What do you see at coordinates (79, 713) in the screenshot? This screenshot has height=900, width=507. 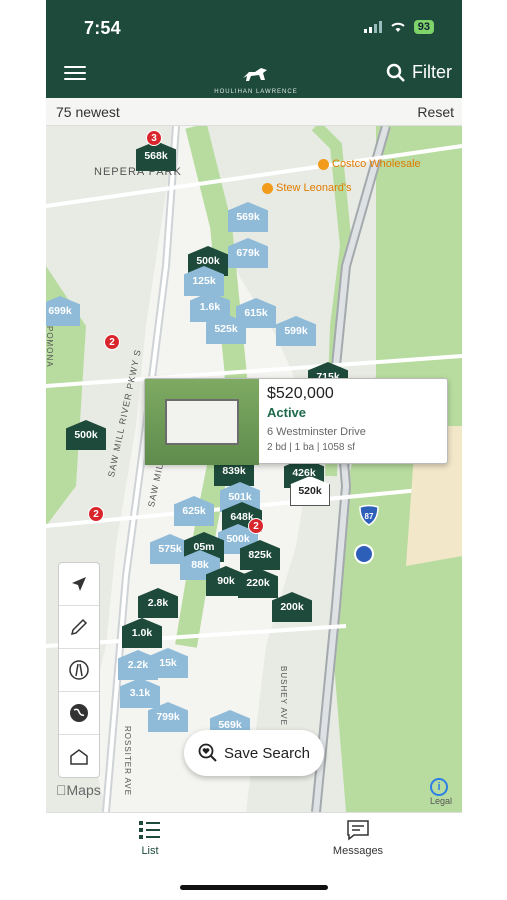 I see `globe-icon` at bounding box center [79, 713].